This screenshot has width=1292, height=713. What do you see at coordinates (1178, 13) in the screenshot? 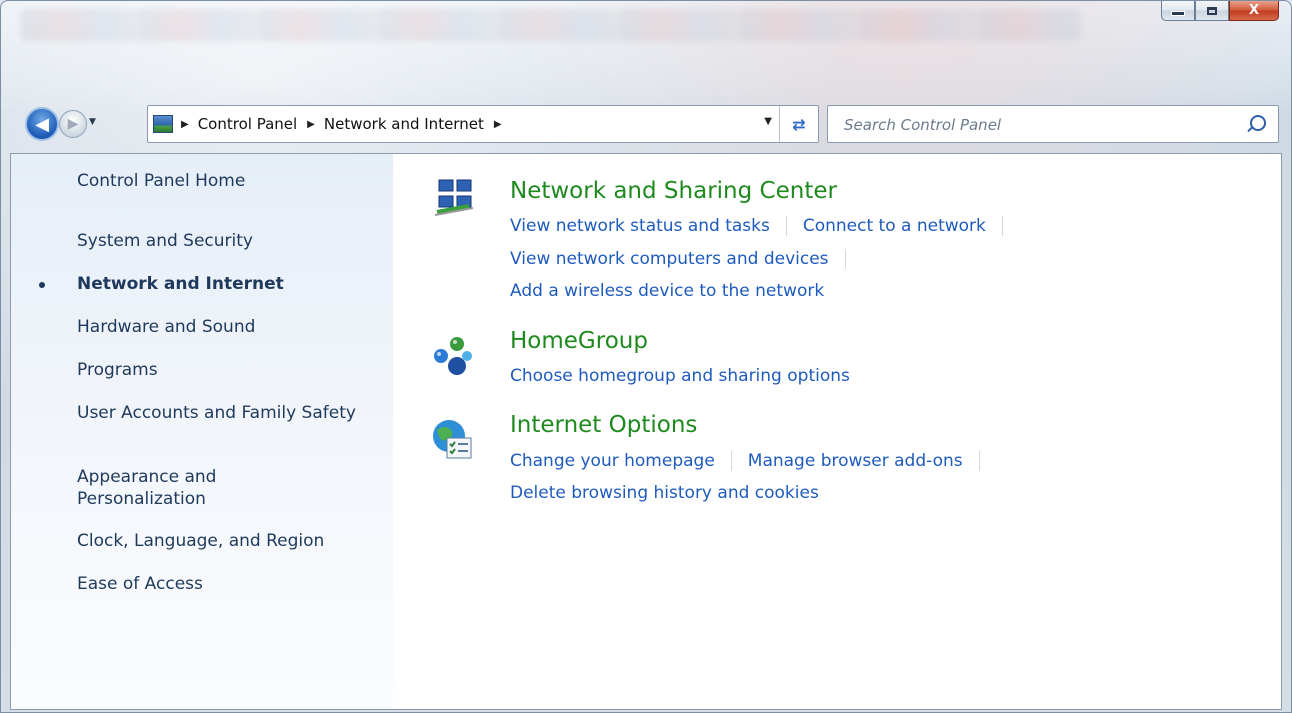
I see `minimize-icon` at bounding box center [1178, 13].